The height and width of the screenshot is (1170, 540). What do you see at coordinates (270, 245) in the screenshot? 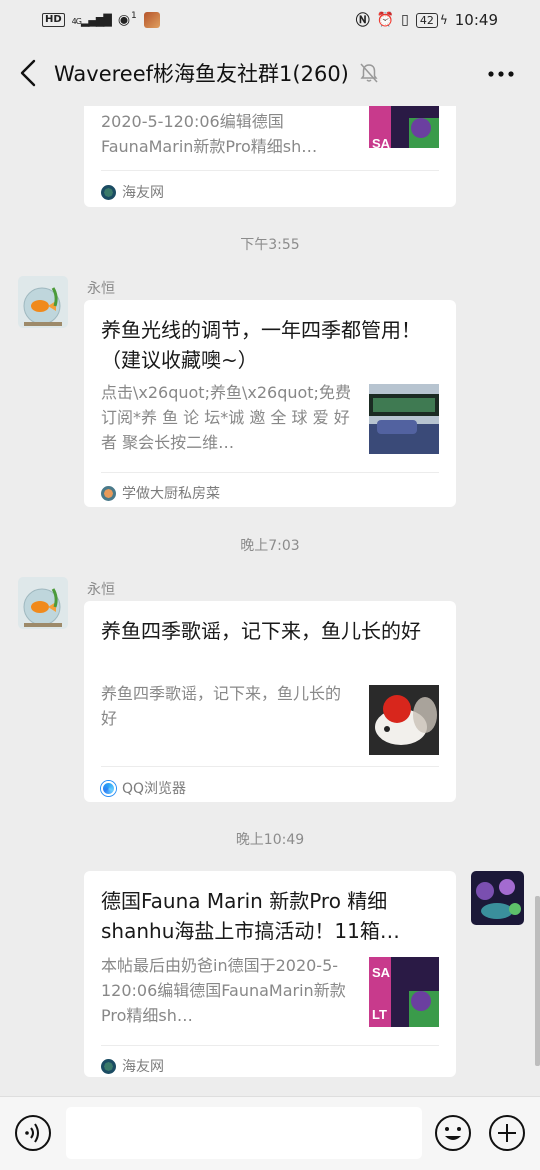
I see `timestamp: 下午3:55` at bounding box center [270, 245].